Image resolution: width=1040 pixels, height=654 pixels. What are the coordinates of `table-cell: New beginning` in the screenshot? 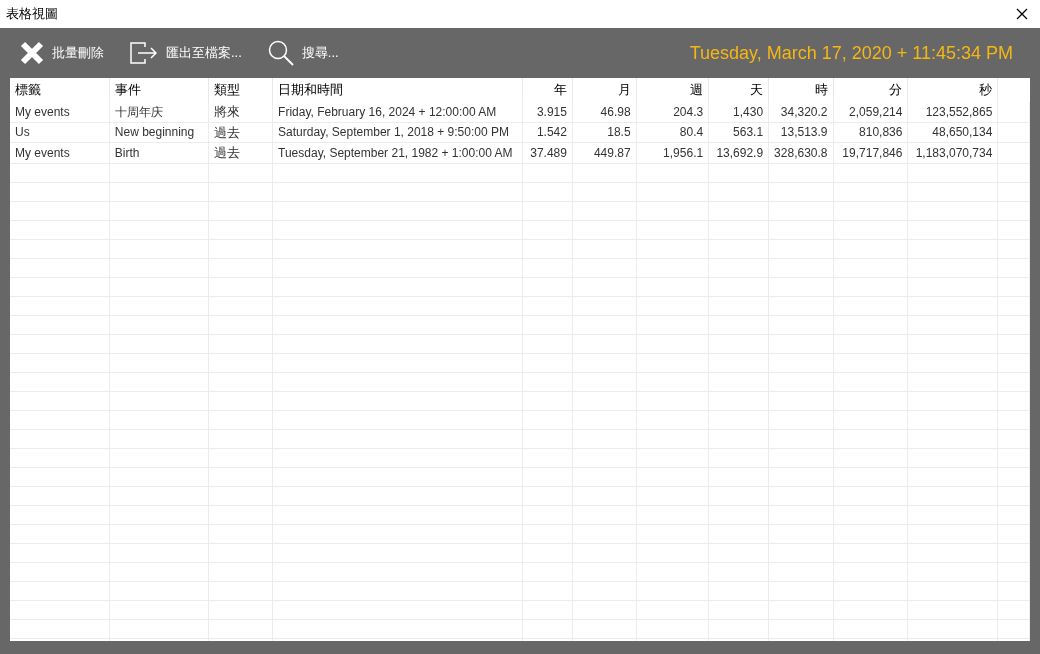 It's located at (154, 132).